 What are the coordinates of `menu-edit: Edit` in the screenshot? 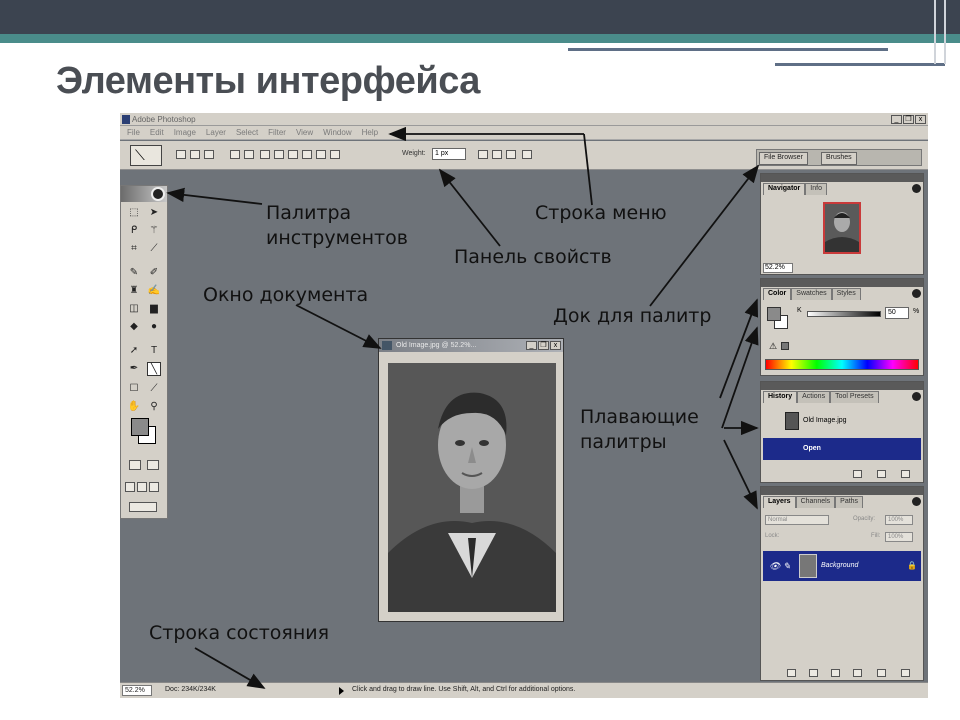 It's located at (157, 132).